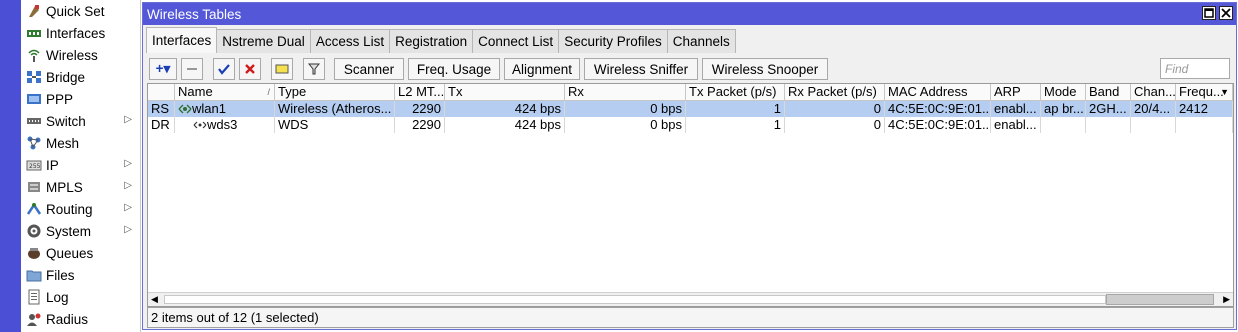 This screenshot has height=332, width=1238. I want to click on sidebar-item-label: Bridge, so click(66, 77).